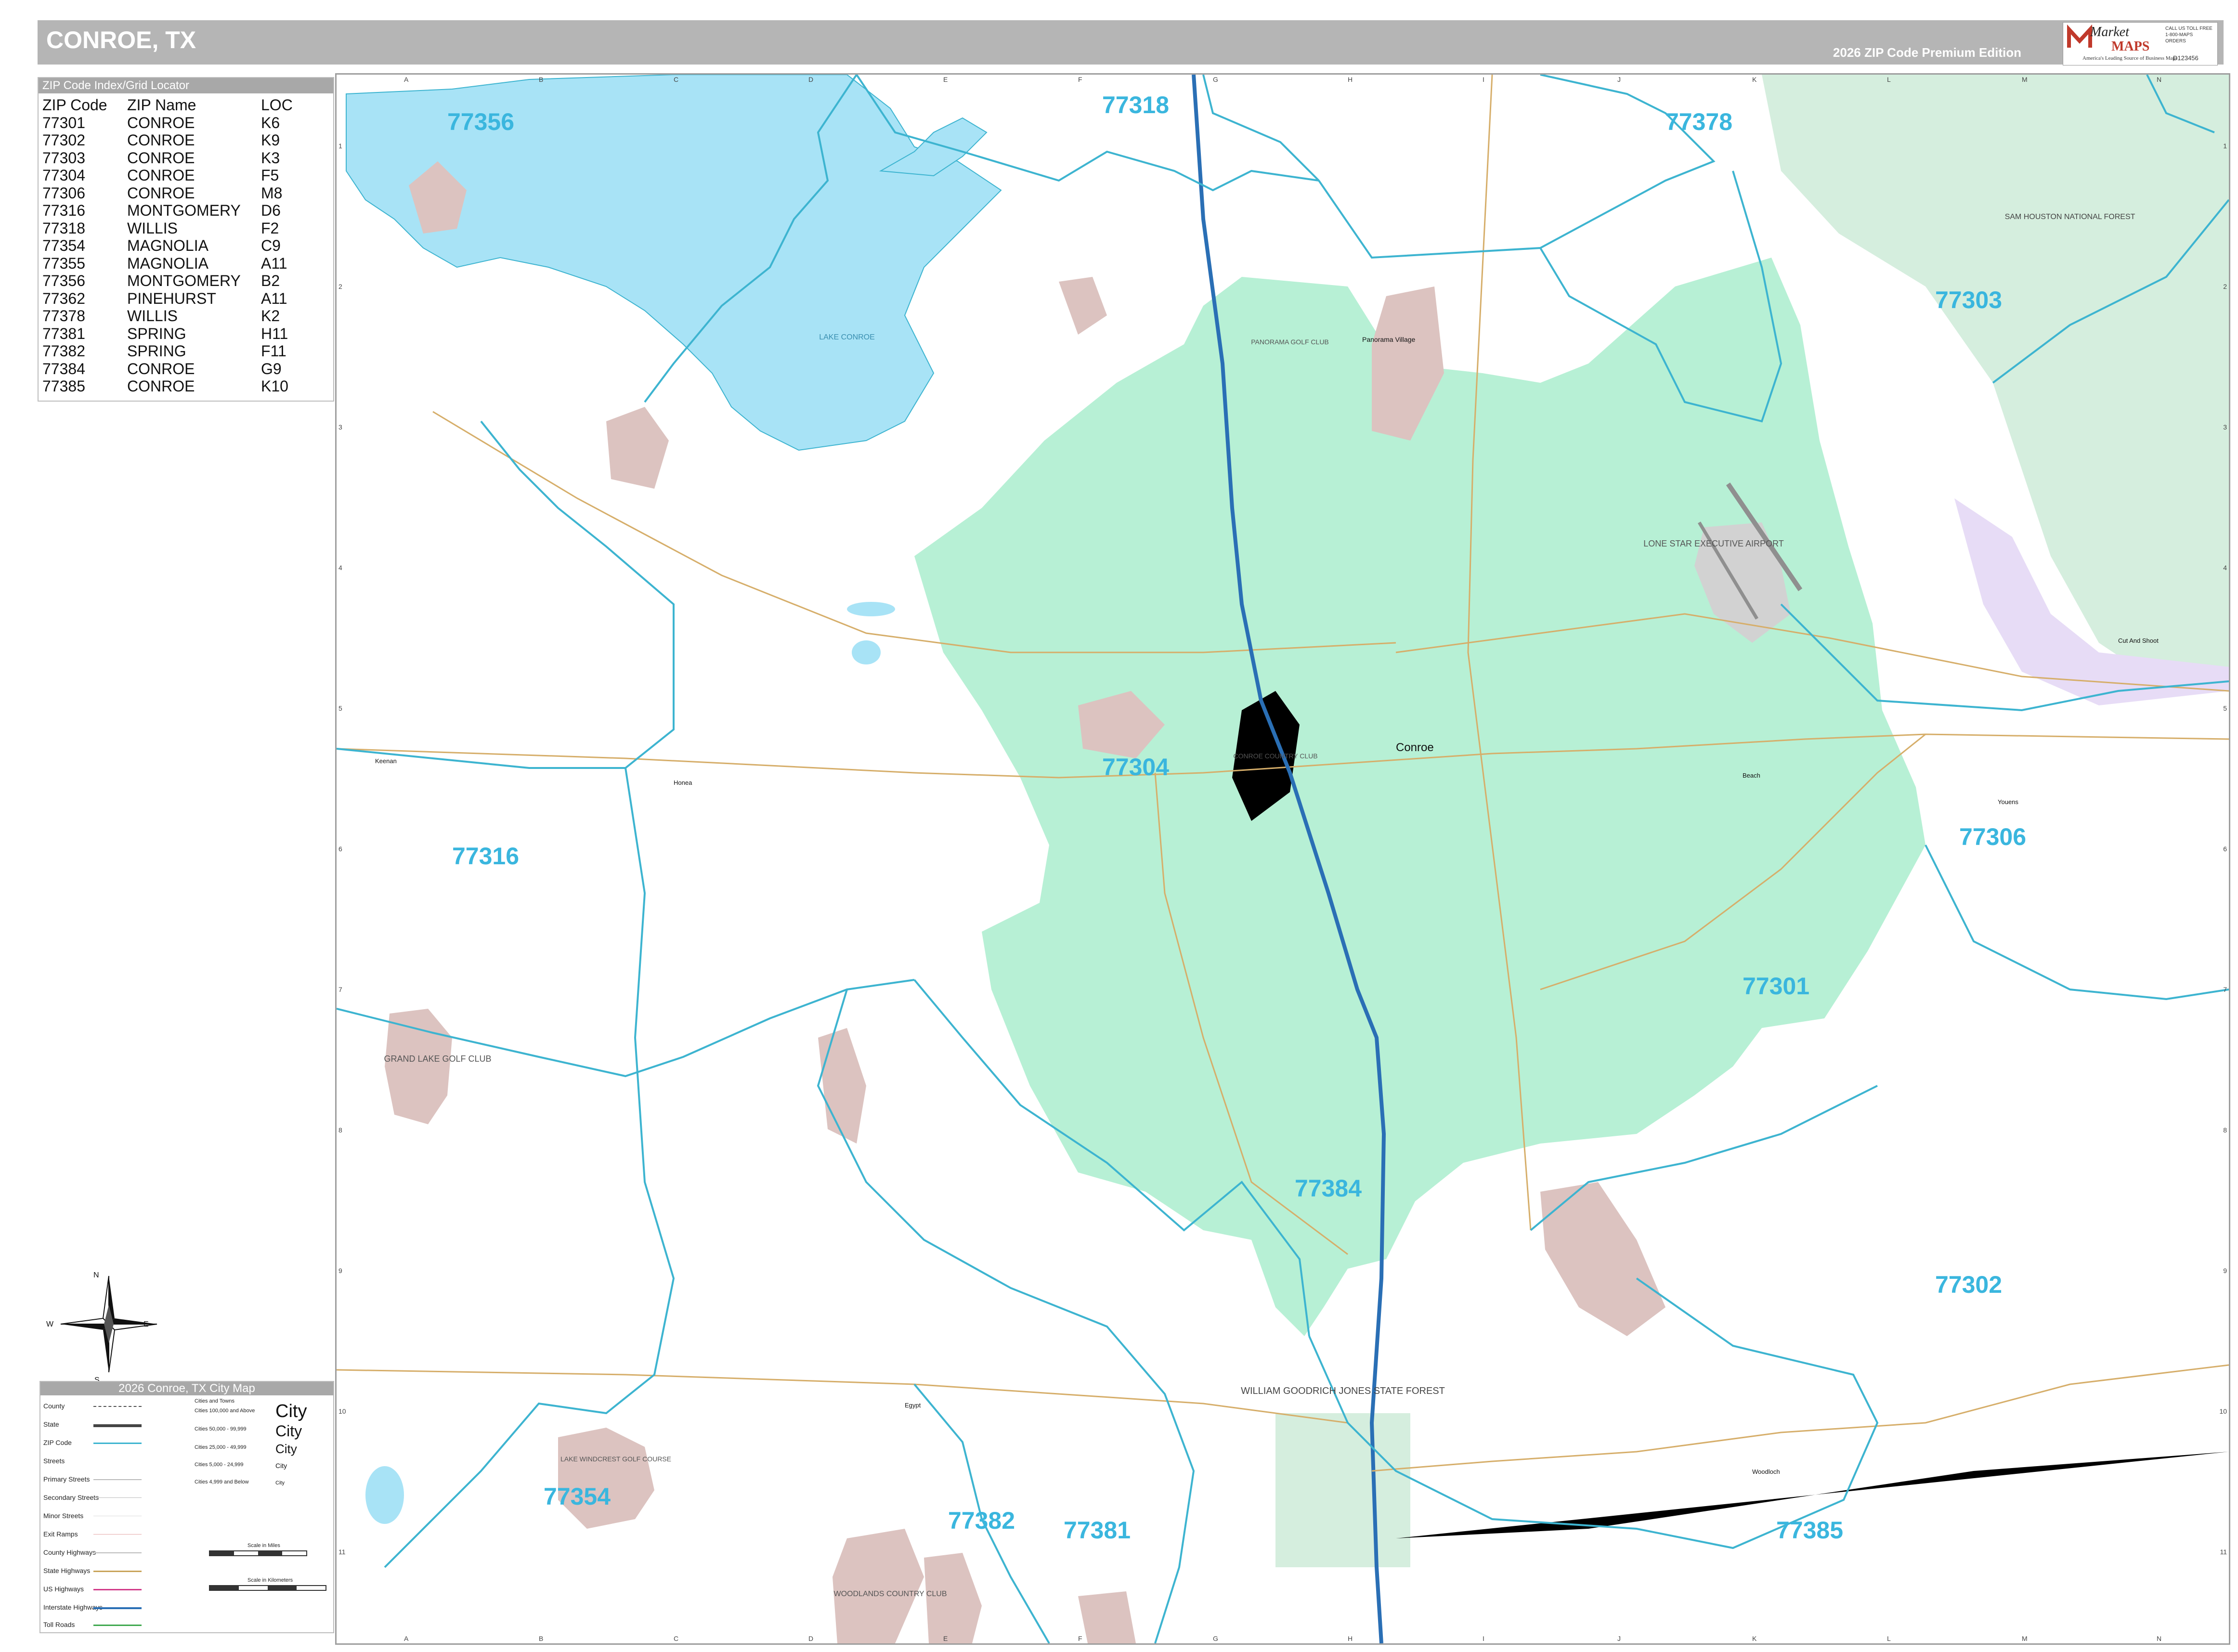 The height and width of the screenshot is (1652, 2238). I want to click on zip-label: 77303, so click(1968, 300).